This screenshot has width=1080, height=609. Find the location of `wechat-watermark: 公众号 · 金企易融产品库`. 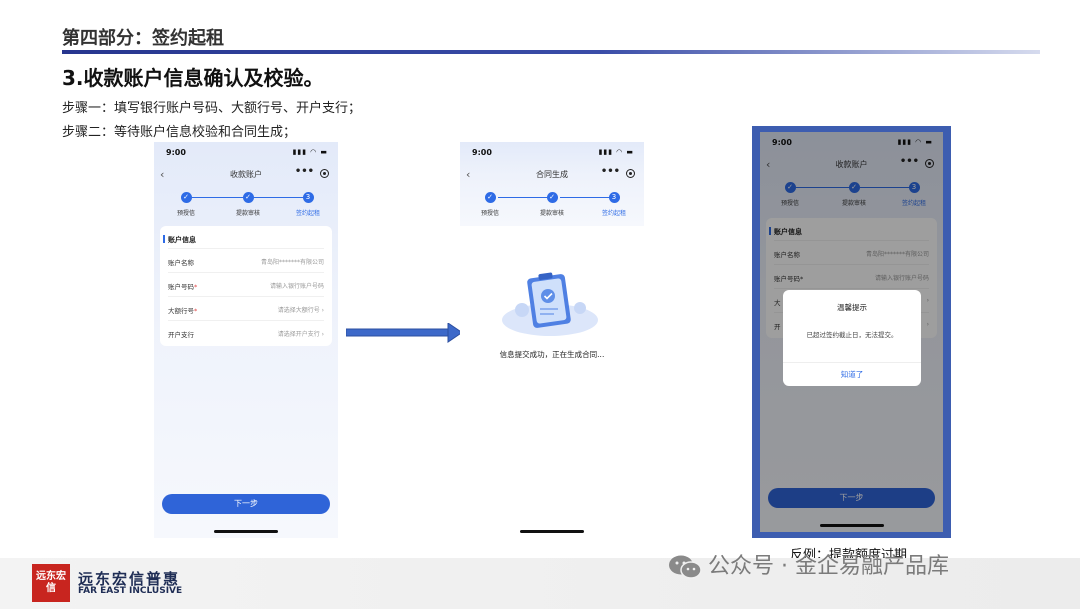

wechat-watermark: 公众号 · 金企易融产品库 is located at coordinates (808, 564).